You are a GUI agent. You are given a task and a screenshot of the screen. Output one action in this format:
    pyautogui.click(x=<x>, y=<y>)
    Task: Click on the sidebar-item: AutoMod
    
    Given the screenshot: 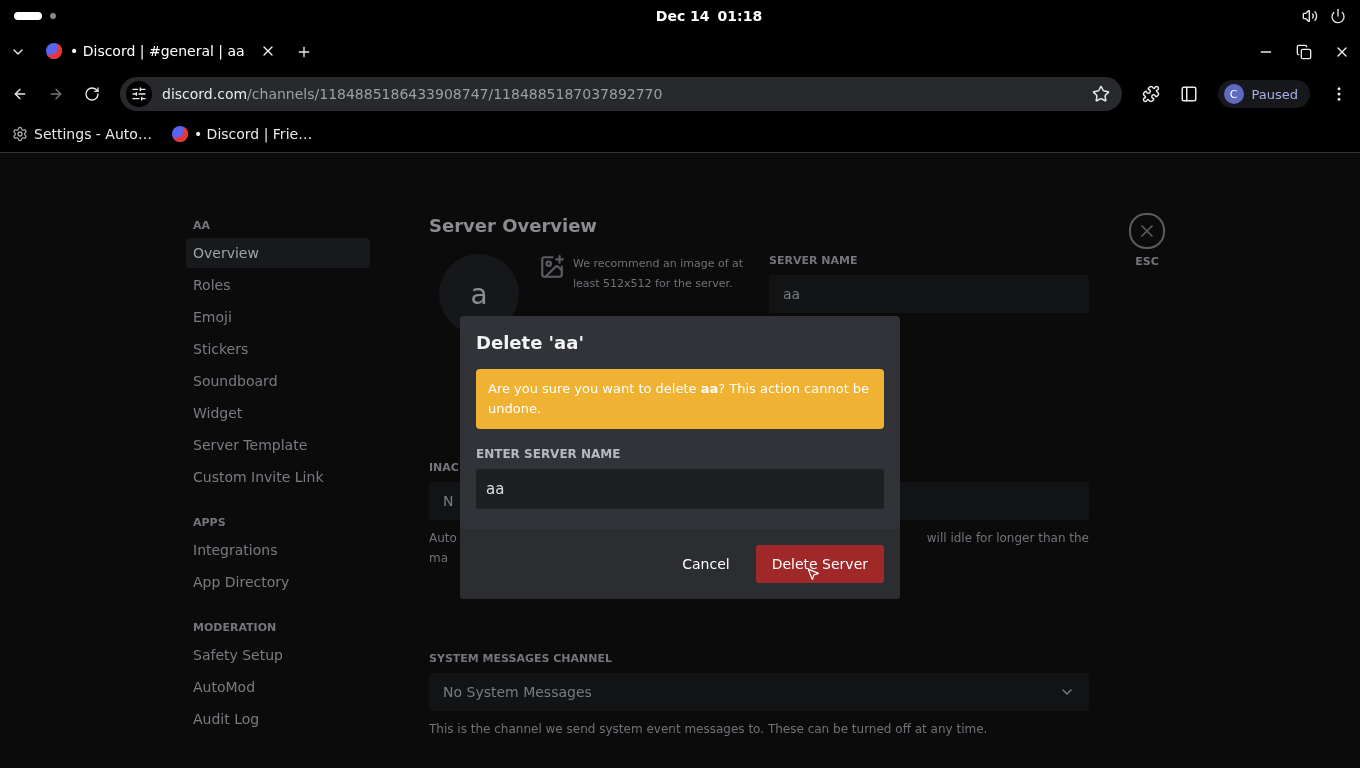 What is the action you would take?
    pyautogui.click(x=278, y=687)
    